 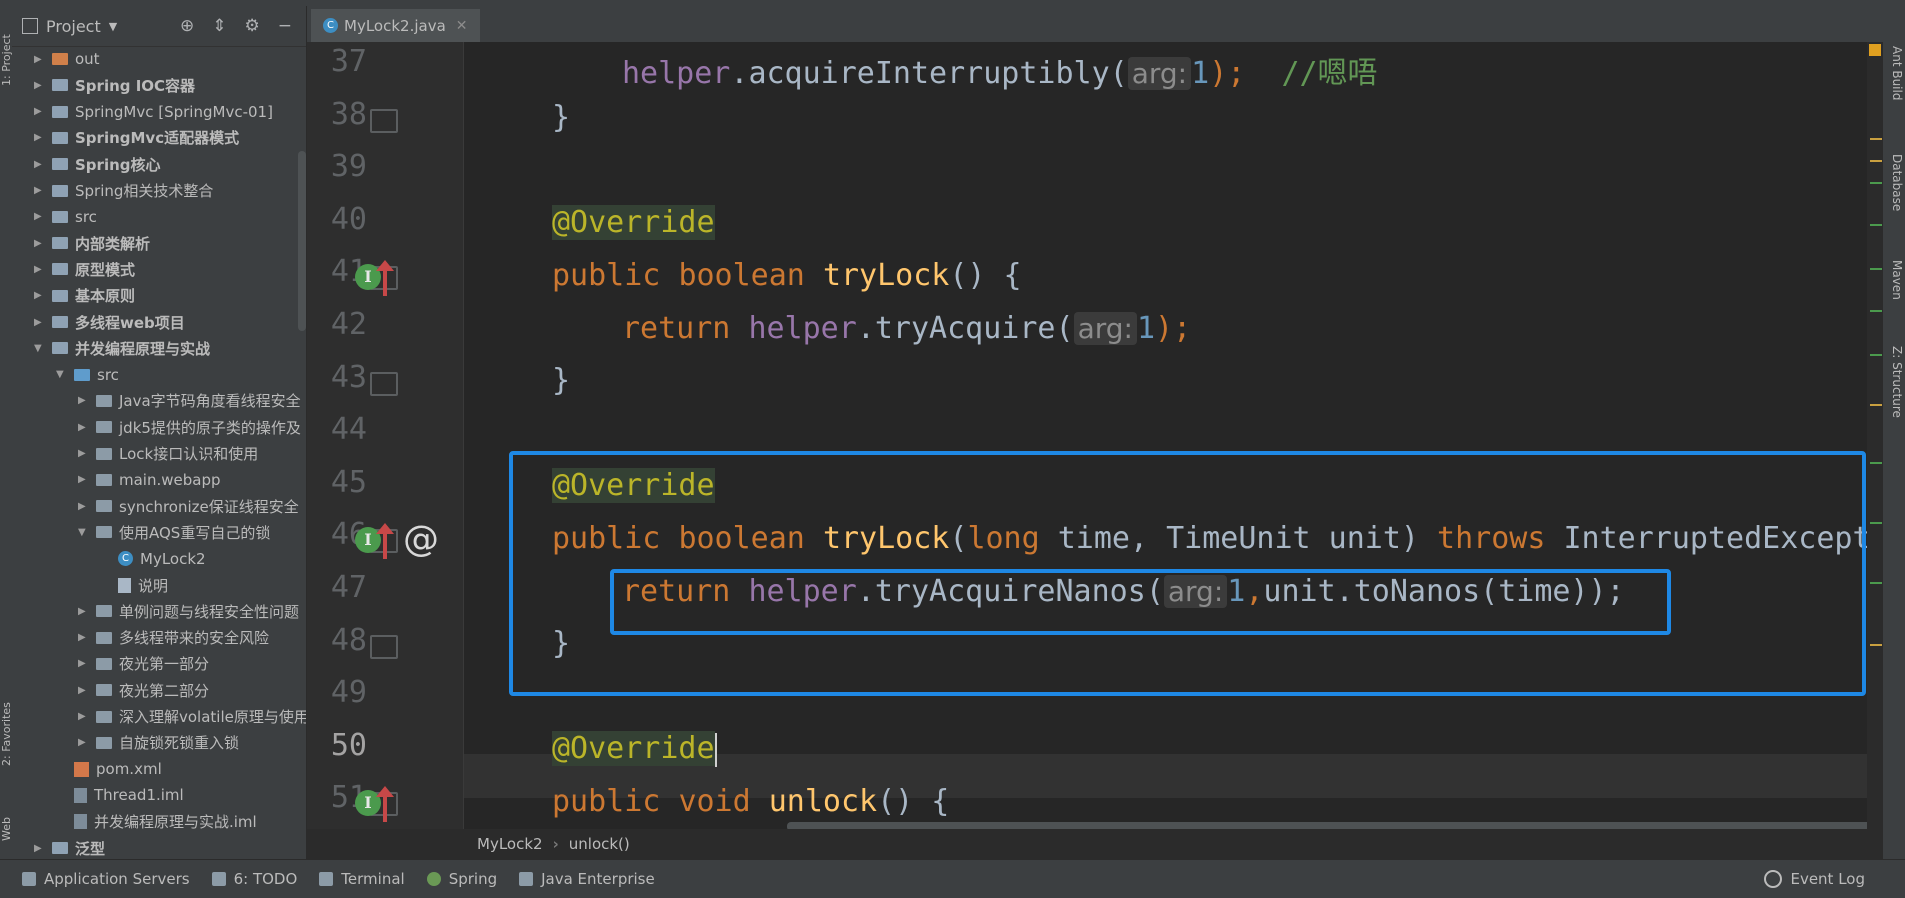 What do you see at coordinates (285, 26) in the screenshot?
I see `hide-icon: −` at bounding box center [285, 26].